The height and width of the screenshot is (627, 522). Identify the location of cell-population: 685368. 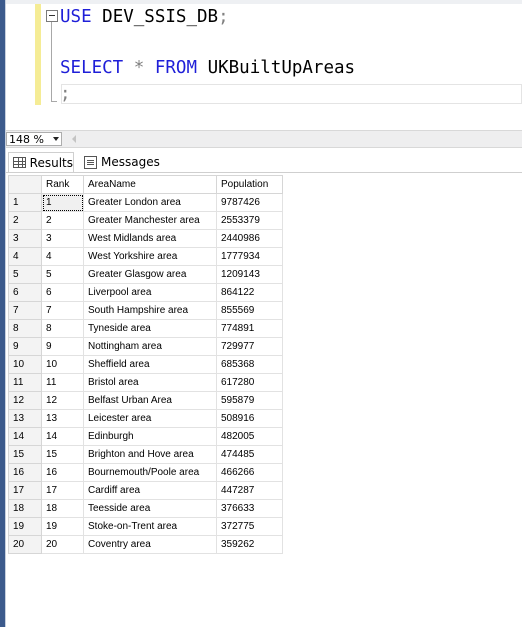
(249, 364).